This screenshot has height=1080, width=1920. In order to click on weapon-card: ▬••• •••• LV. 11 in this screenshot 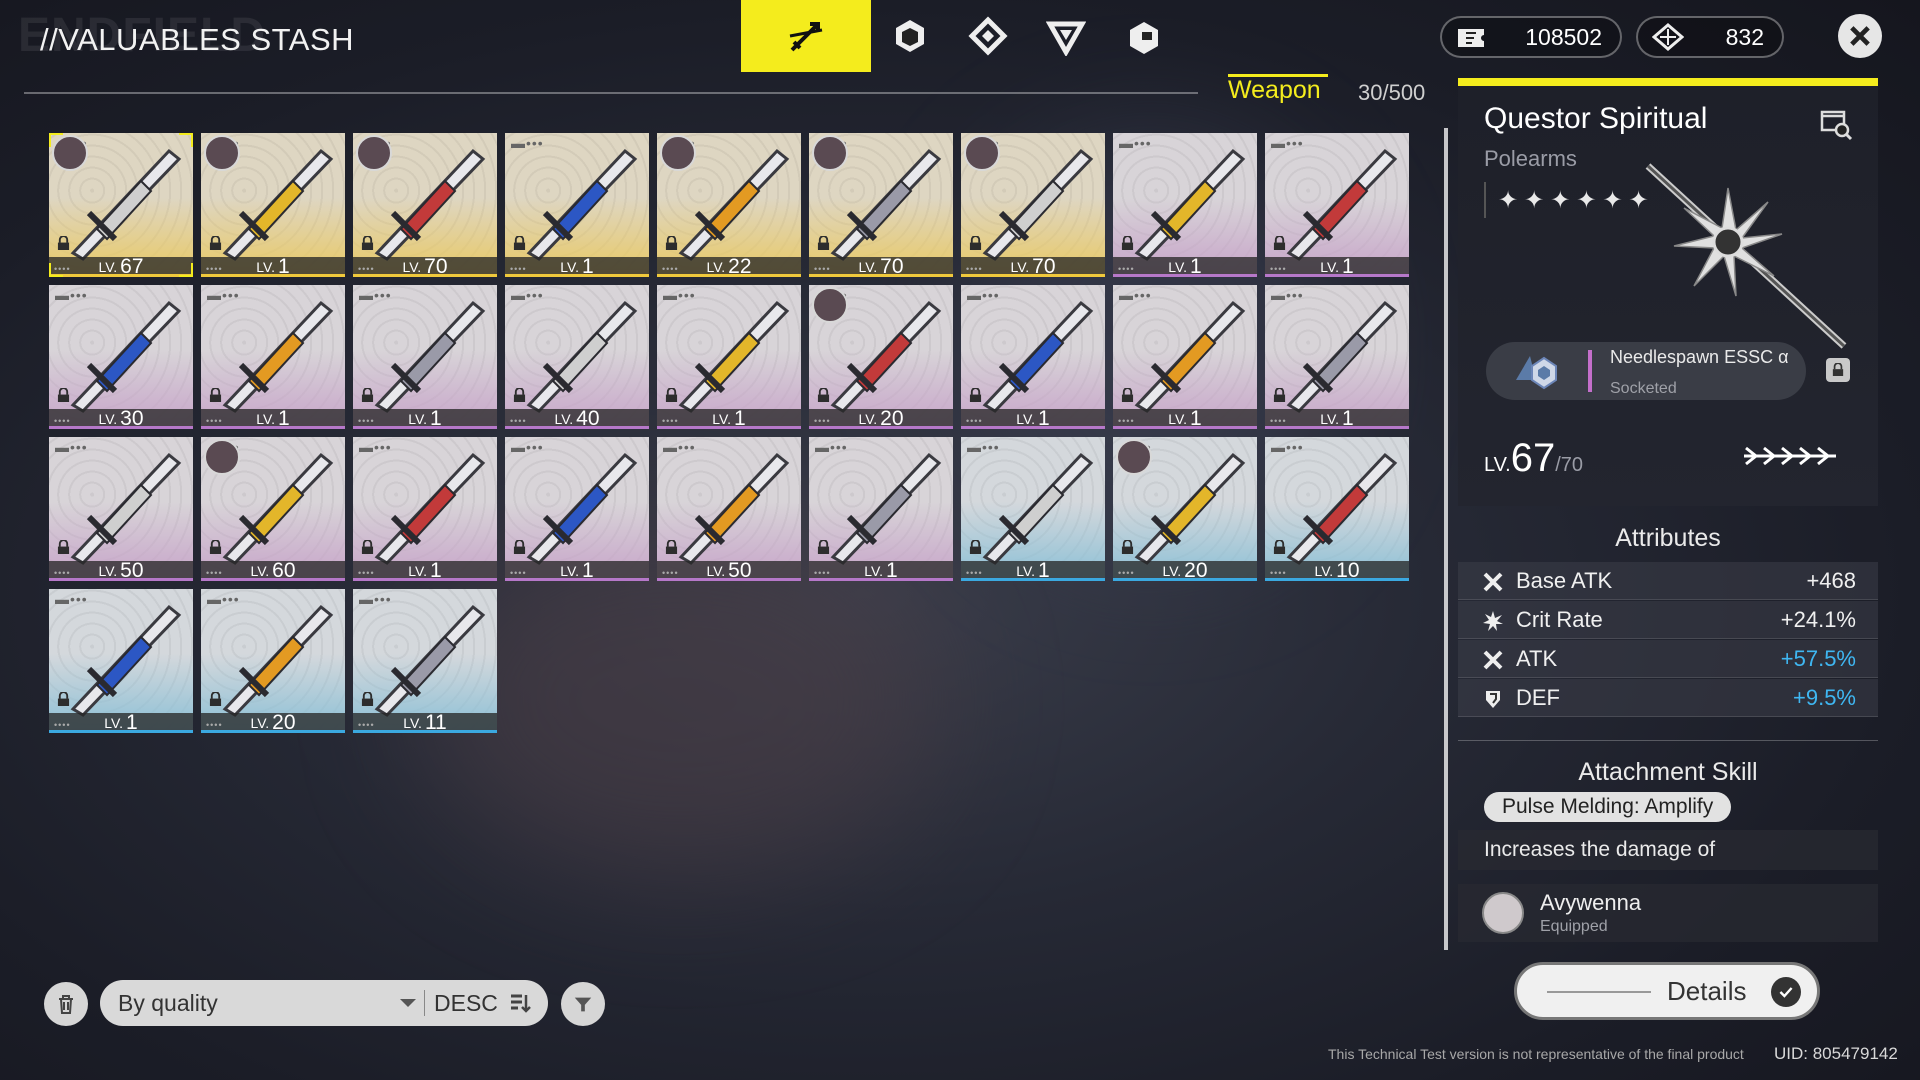, I will do `click(425, 661)`.